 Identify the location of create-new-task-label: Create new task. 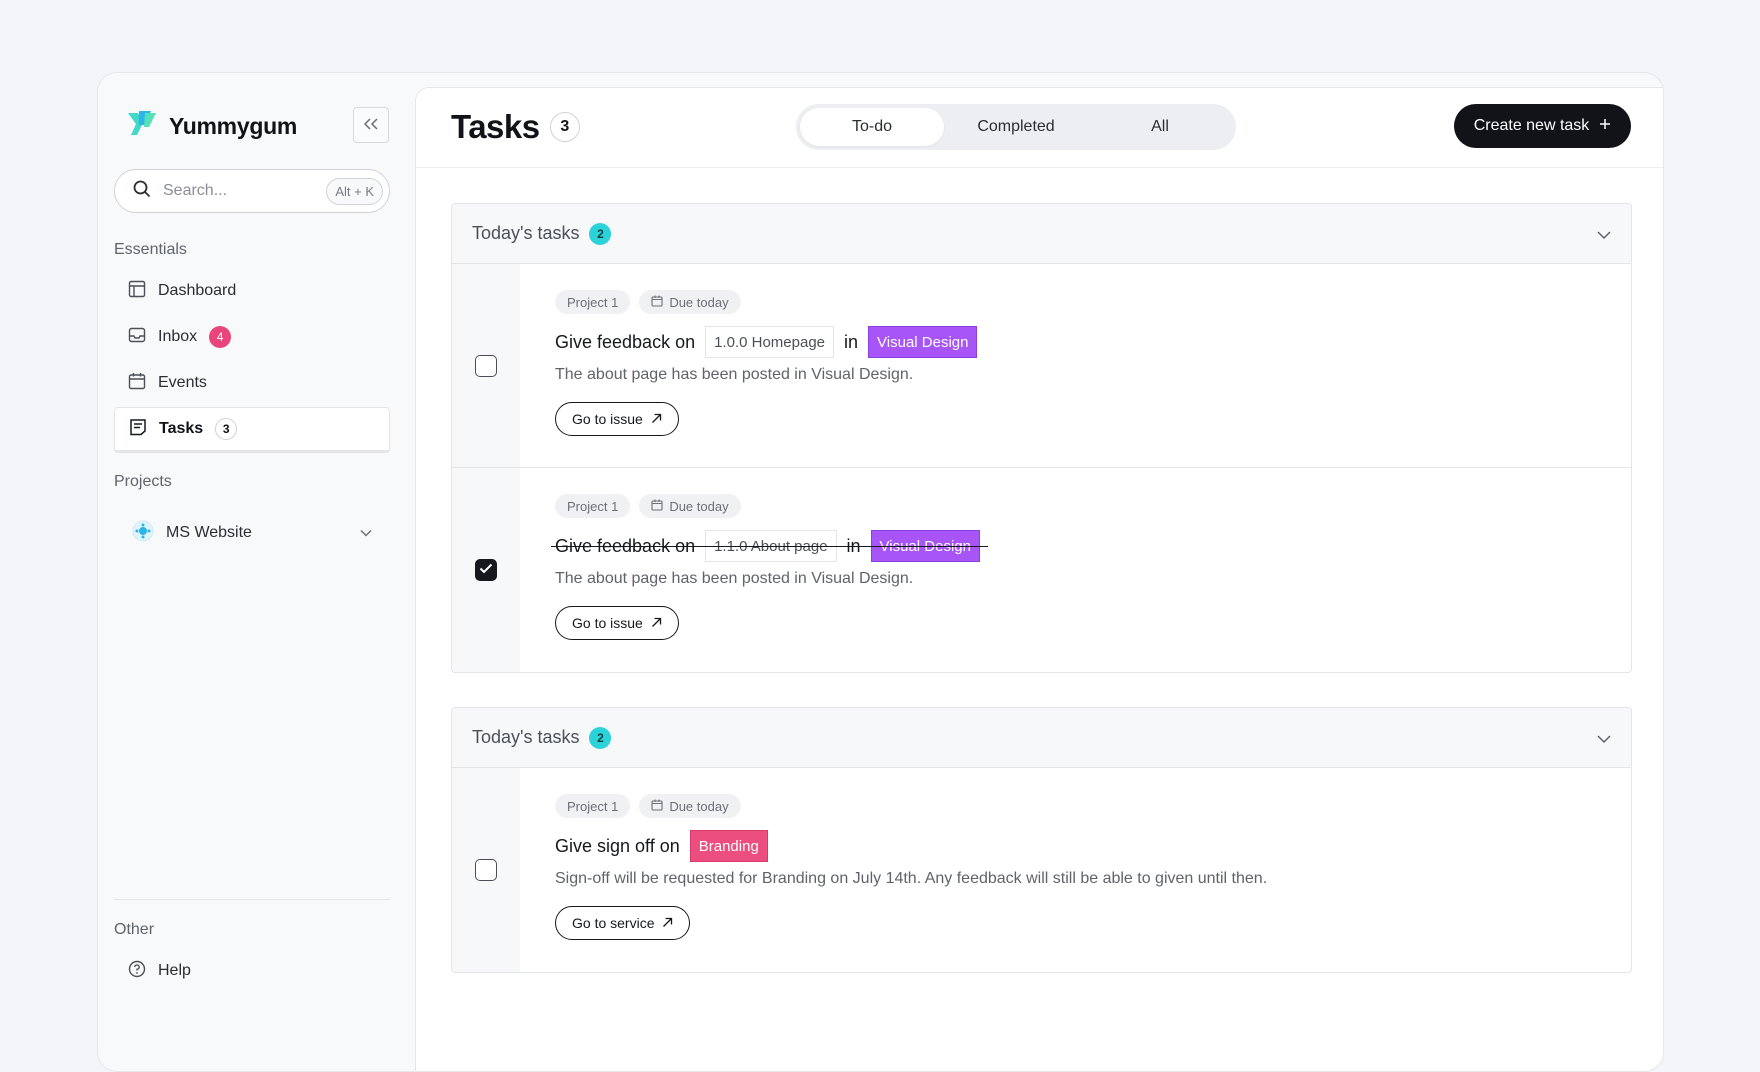
(1531, 125).